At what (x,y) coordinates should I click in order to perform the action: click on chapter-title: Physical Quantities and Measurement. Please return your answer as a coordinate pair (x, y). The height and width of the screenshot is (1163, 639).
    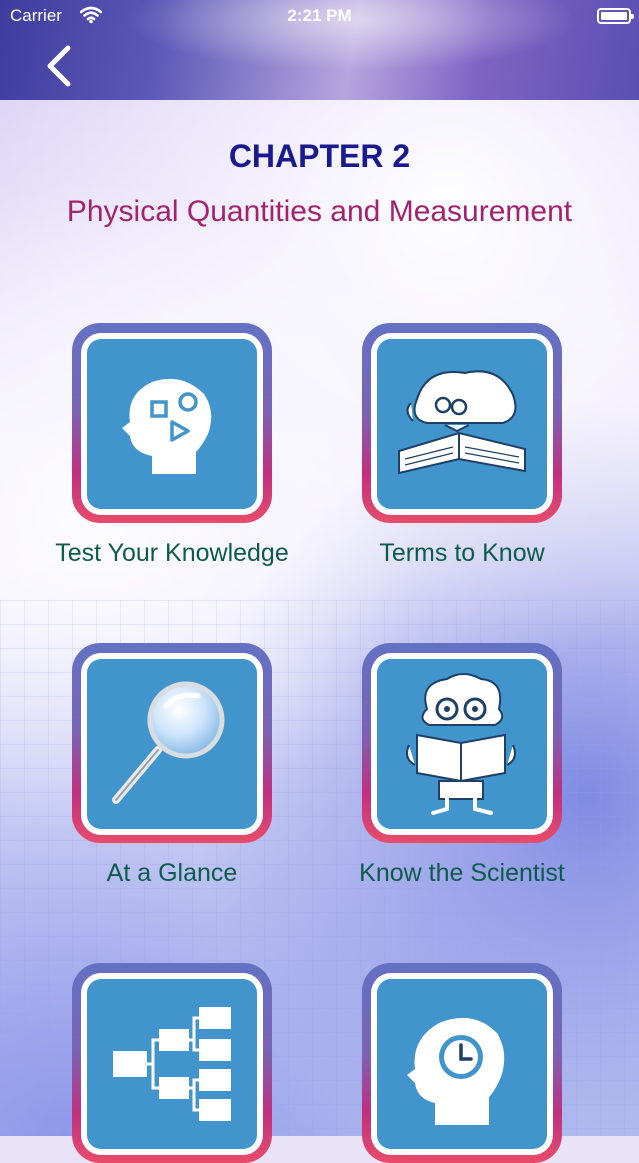
    Looking at the image, I should click on (319, 211).